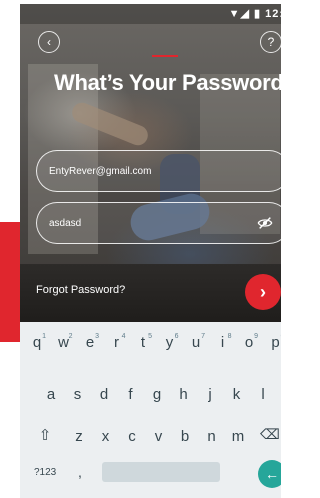  Describe the element at coordinates (249, 343) in the screenshot. I see `key-o: o9` at that location.